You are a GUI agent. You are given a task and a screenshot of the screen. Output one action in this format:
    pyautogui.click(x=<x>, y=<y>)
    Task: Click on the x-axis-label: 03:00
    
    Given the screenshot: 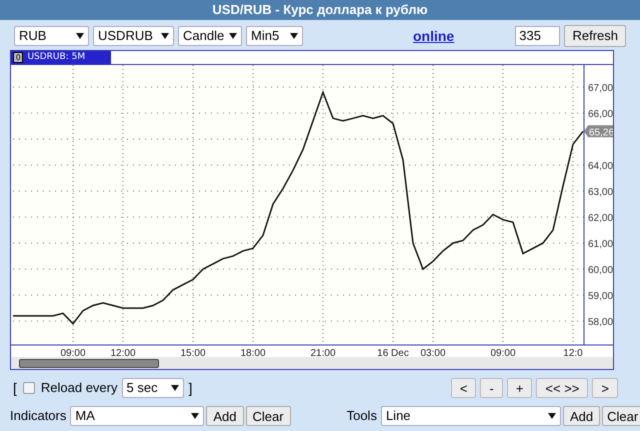 What is the action you would take?
    pyautogui.click(x=433, y=352)
    